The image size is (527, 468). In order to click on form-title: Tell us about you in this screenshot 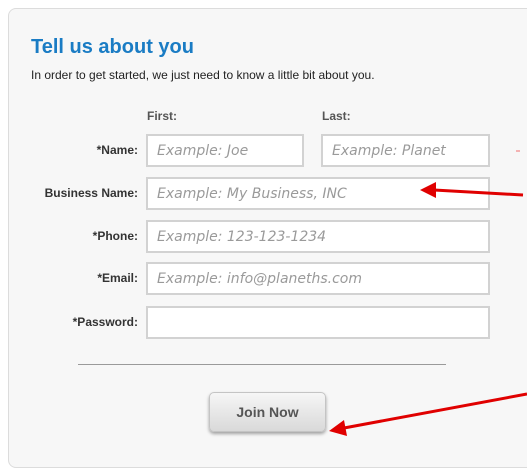, I will do `click(112, 47)`.